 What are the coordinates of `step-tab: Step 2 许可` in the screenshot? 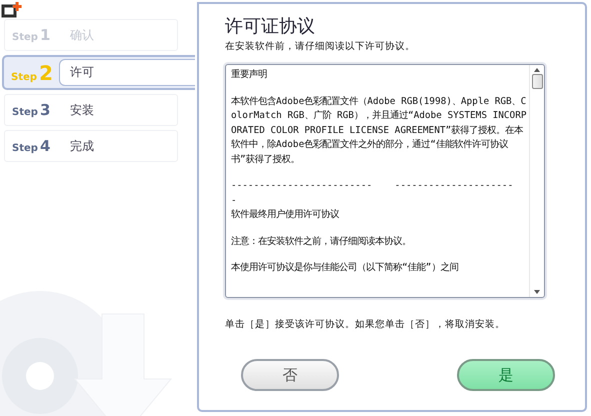 It's located at (98, 72).